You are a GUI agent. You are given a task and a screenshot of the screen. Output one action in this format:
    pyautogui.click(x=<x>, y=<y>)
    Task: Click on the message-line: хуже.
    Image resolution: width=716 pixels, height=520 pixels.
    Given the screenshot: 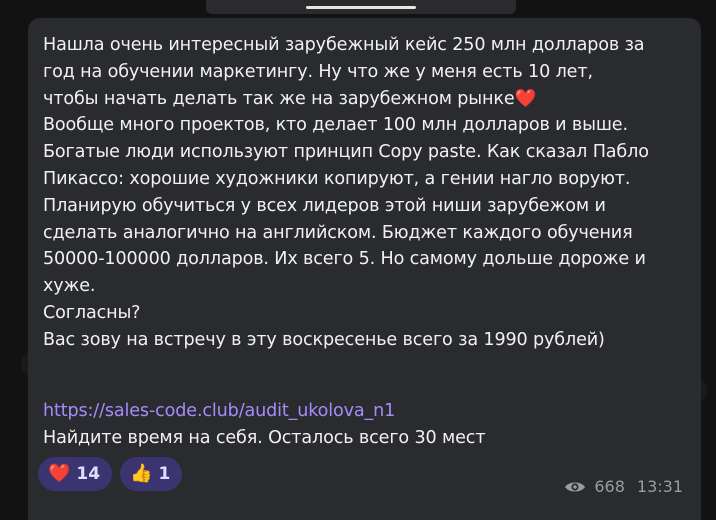 What is the action you would take?
    pyautogui.click(x=69, y=286)
    